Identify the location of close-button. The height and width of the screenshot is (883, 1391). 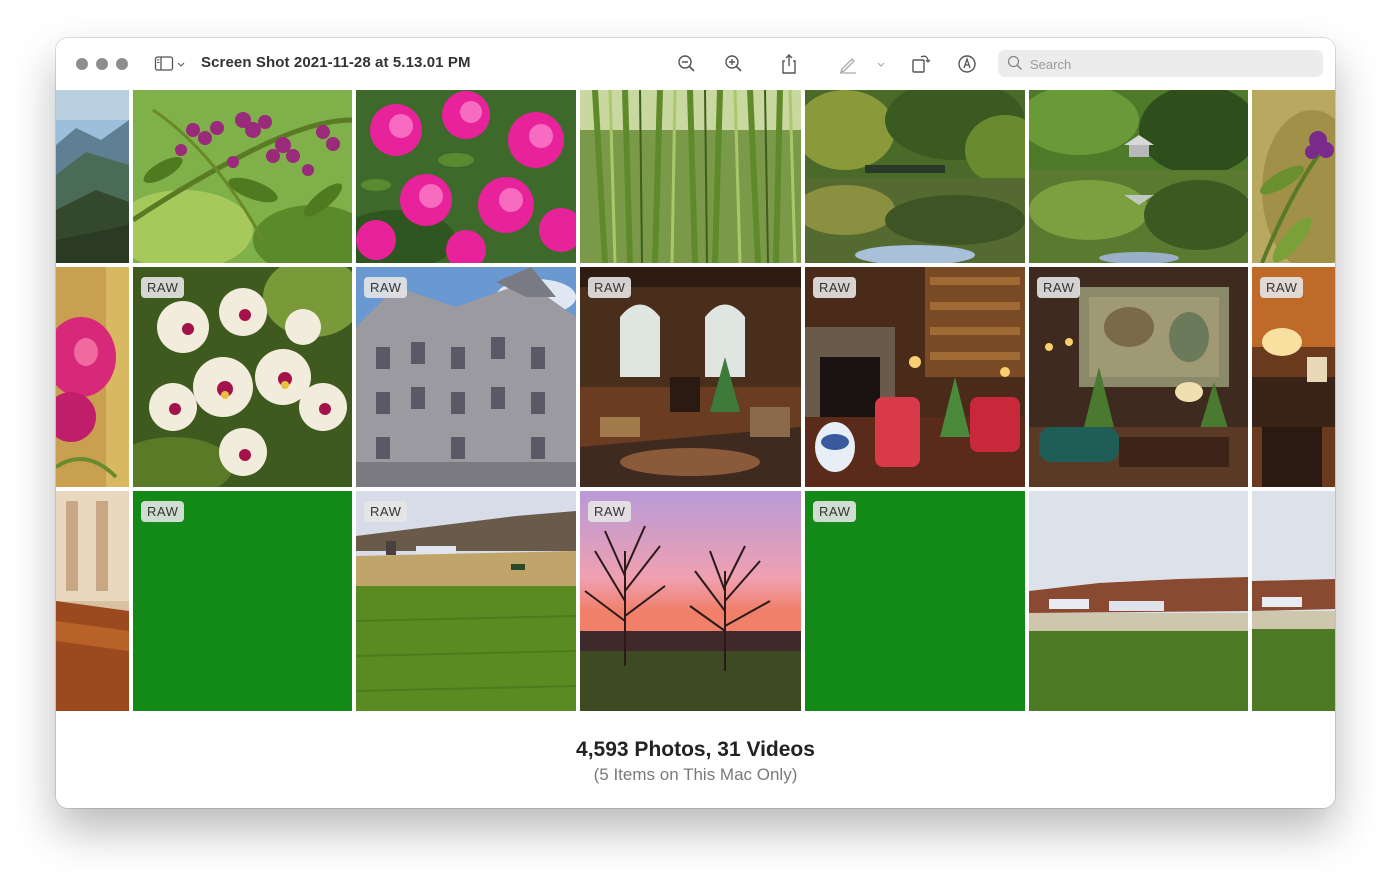
(82, 64).